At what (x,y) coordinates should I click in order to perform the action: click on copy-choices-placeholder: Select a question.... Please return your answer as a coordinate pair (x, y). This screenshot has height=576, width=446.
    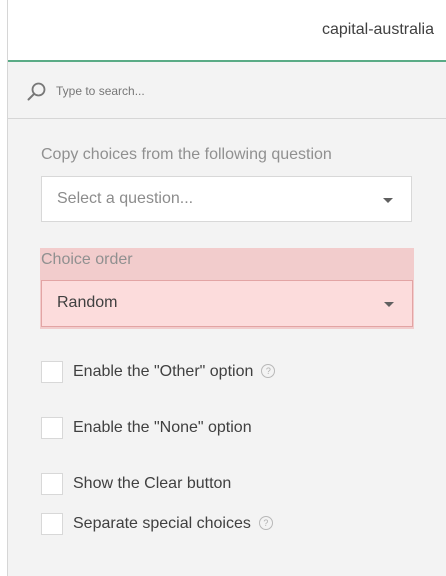
    Looking at the image, I should click on (125, 198).